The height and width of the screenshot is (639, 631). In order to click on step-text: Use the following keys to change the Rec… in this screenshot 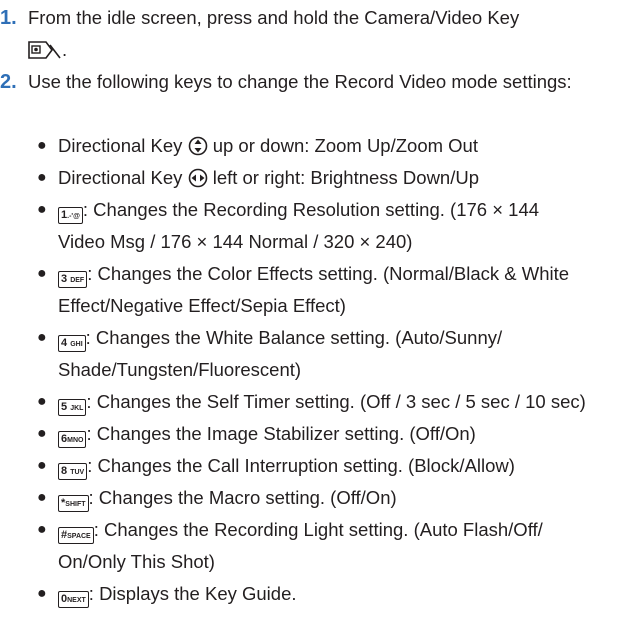, I will do `click(300, 81)`.